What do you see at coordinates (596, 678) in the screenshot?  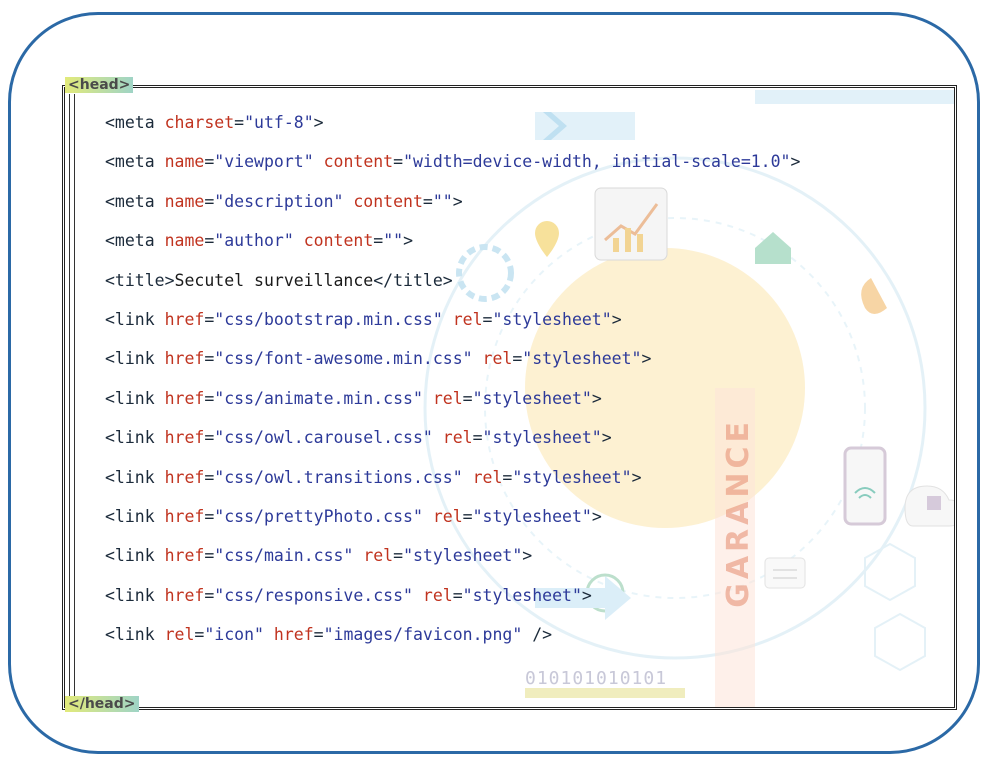 I see `binary-text: 010101010101` at bounding box center [596, 678].